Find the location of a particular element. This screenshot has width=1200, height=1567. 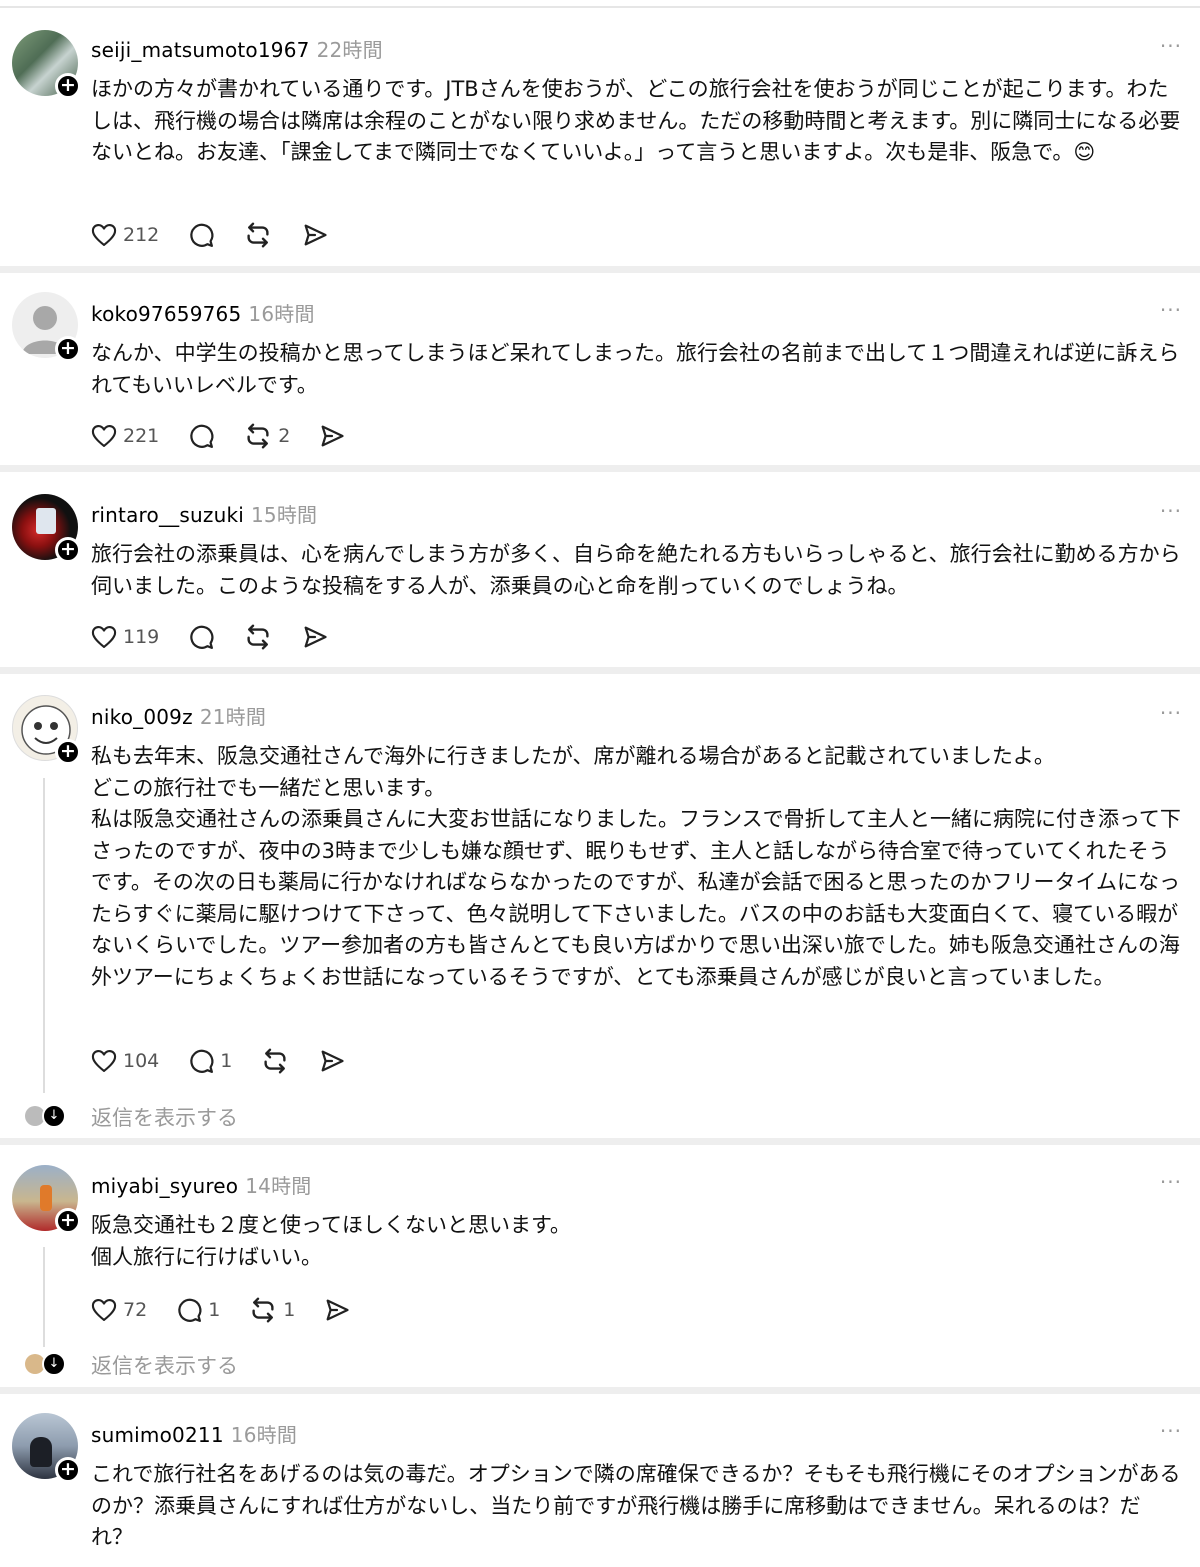

like-button: 212 is located at coordinates (124, 235).